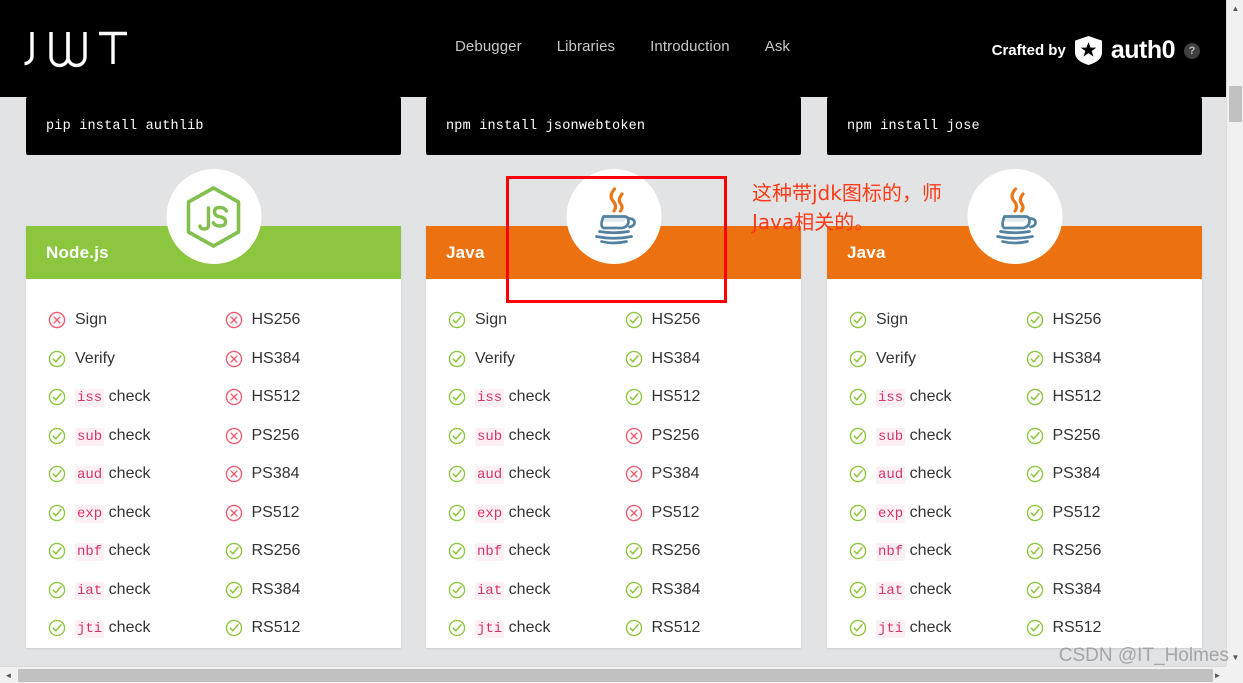  I want to click on feature-label: PS512, so click(275, 512).